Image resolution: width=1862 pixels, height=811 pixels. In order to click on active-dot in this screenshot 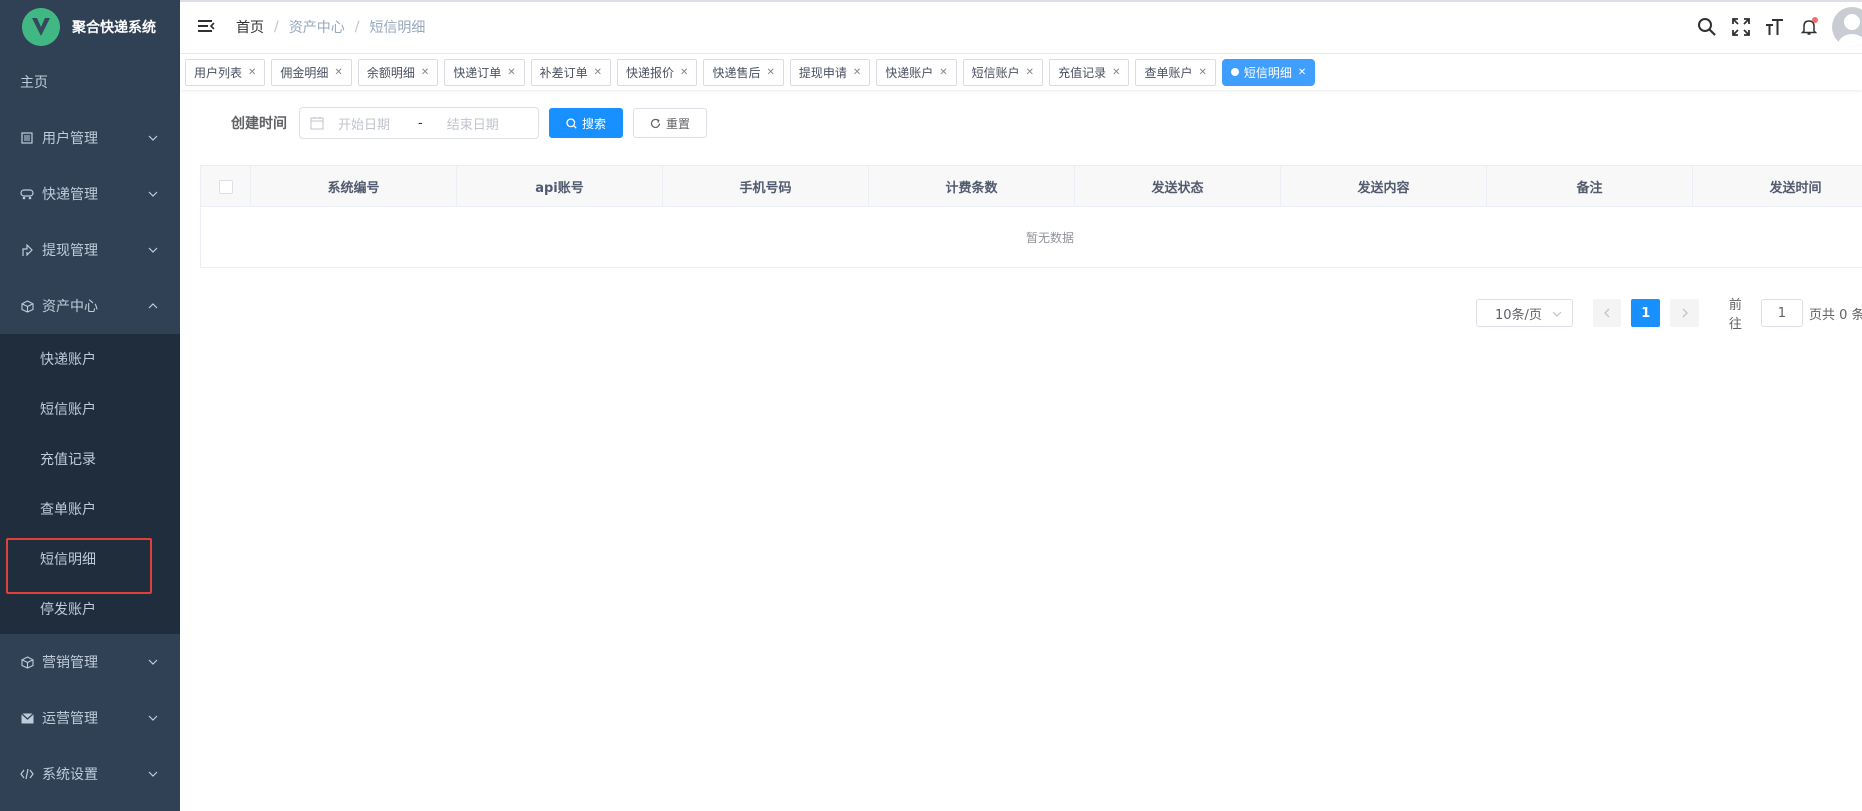, I will do `click(1234, 72)`.